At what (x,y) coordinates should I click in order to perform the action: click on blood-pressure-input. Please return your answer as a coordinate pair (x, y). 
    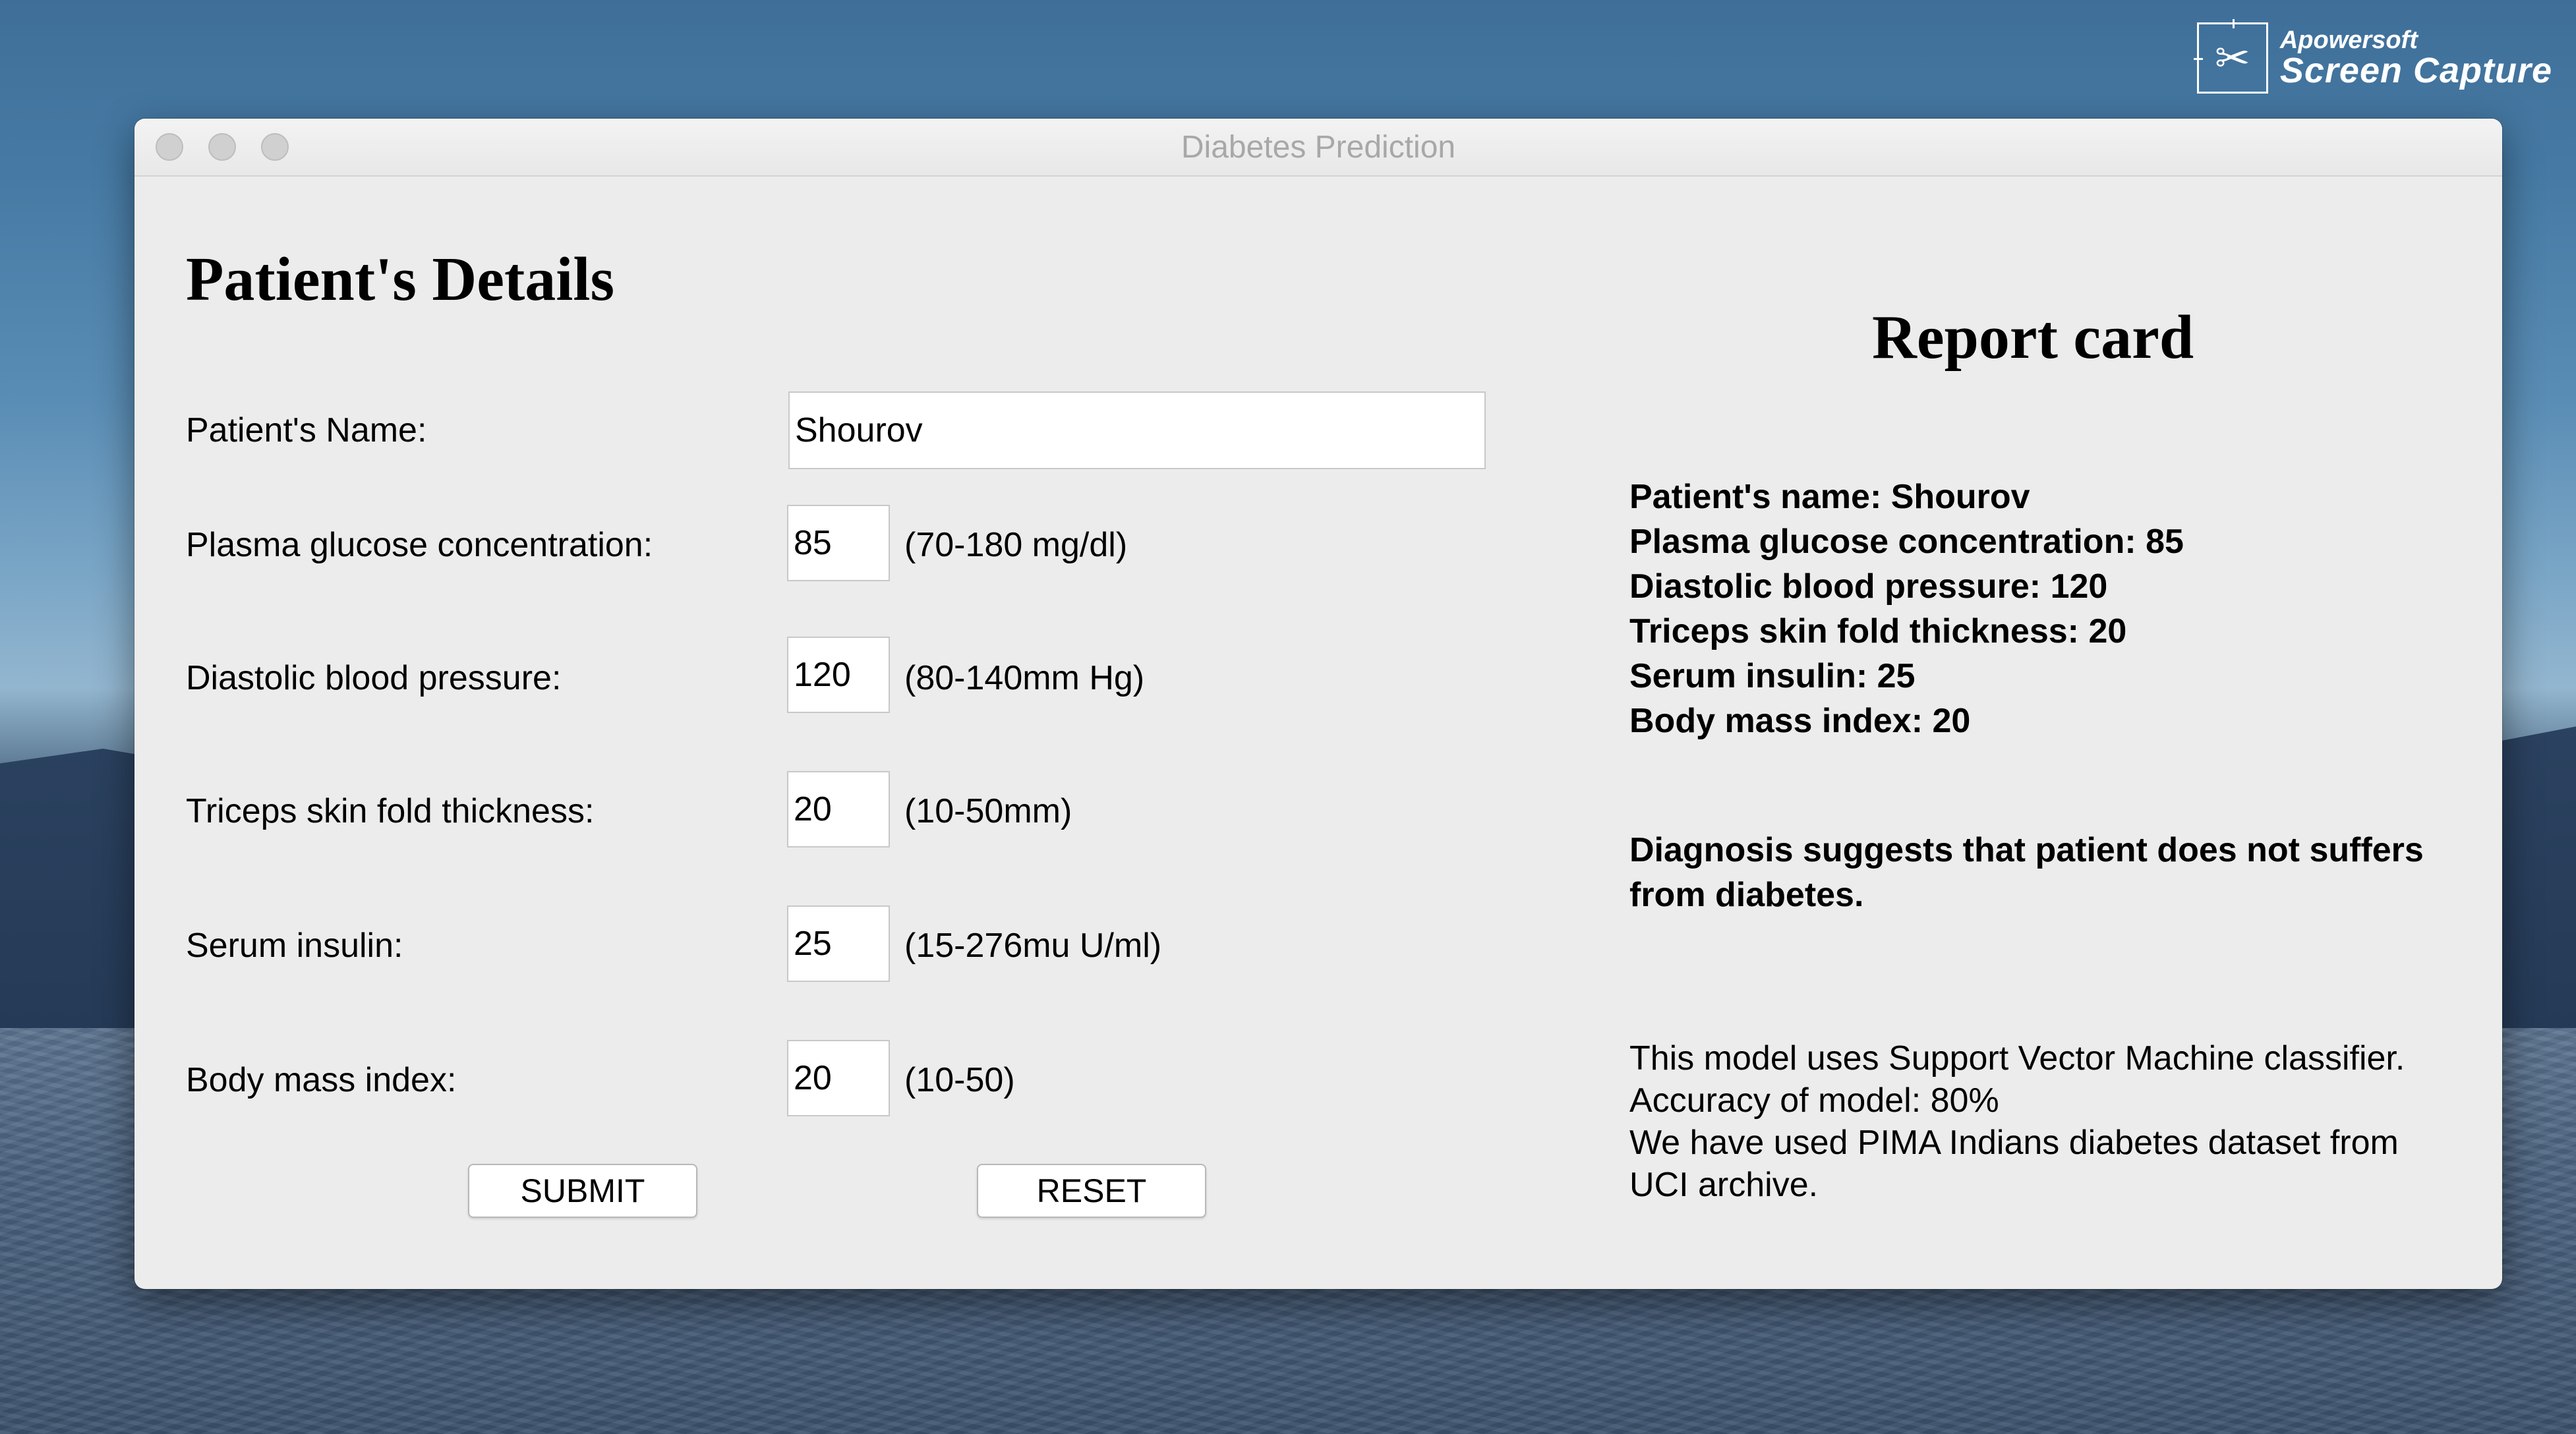
    Looking at the image, I should click on (839, 675).